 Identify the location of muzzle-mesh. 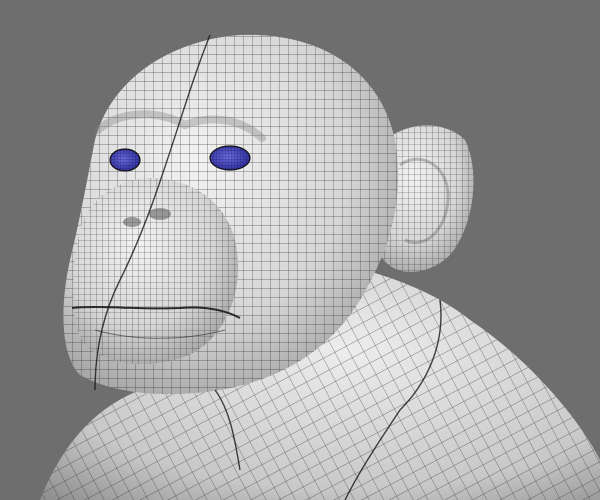
(155, 271).